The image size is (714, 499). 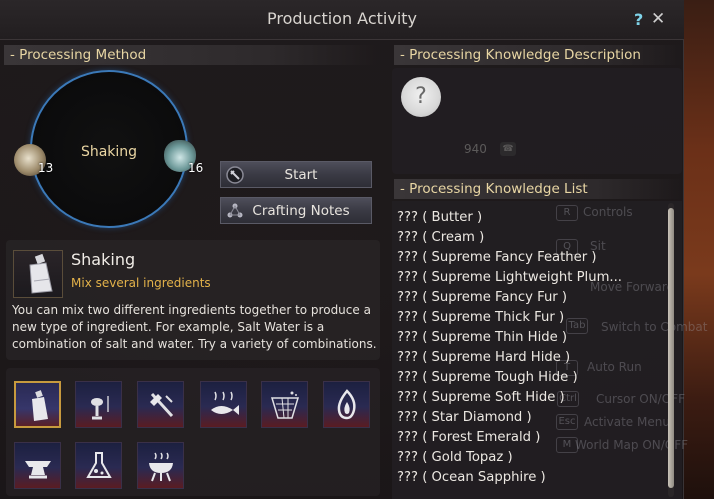 I want to click on tool-smithing, so click(x=37, y=465).